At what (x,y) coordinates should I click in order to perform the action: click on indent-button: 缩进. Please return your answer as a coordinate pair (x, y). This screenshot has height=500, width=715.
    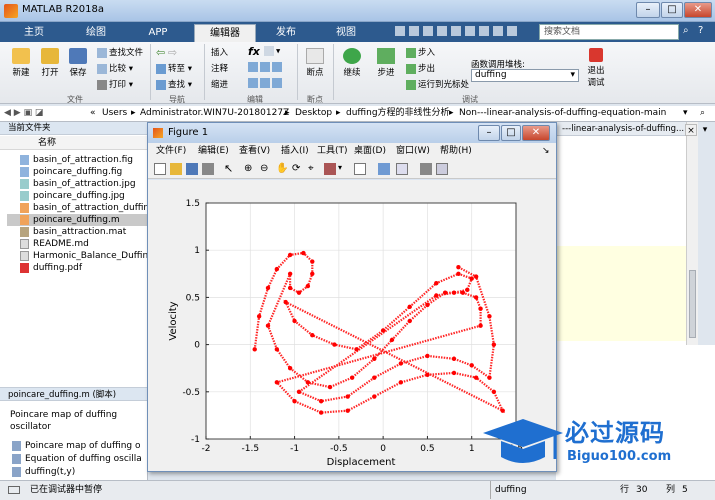
    Looking at the image, I should click on (219, 84).